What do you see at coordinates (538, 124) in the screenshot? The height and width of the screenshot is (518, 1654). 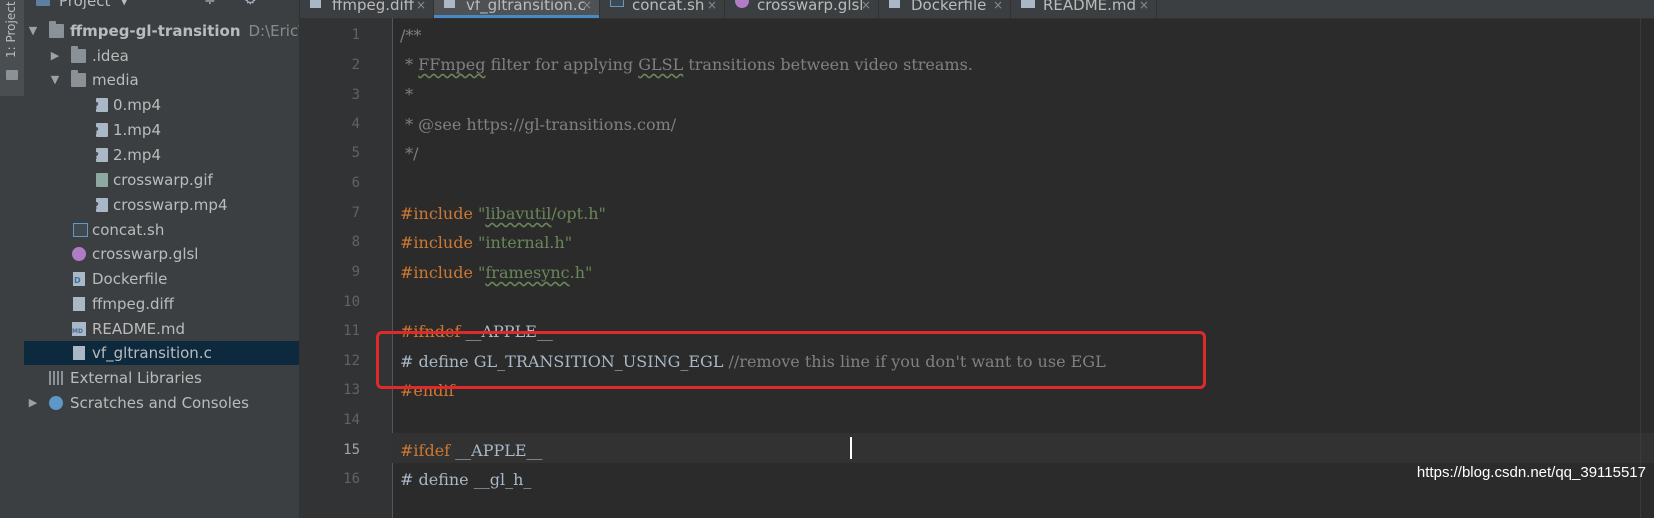 I see `code-line-4: * @see https://gl-transitions.com/` at bounding box center [538, 124].